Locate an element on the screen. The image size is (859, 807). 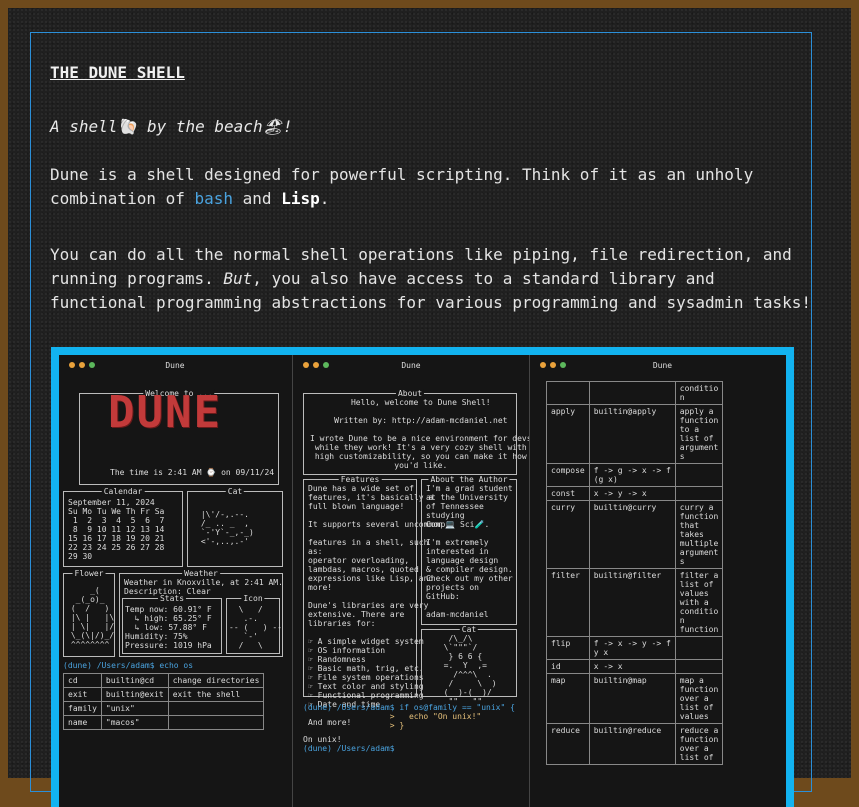
weather-label: Weather is located at coordinates (201, 573).